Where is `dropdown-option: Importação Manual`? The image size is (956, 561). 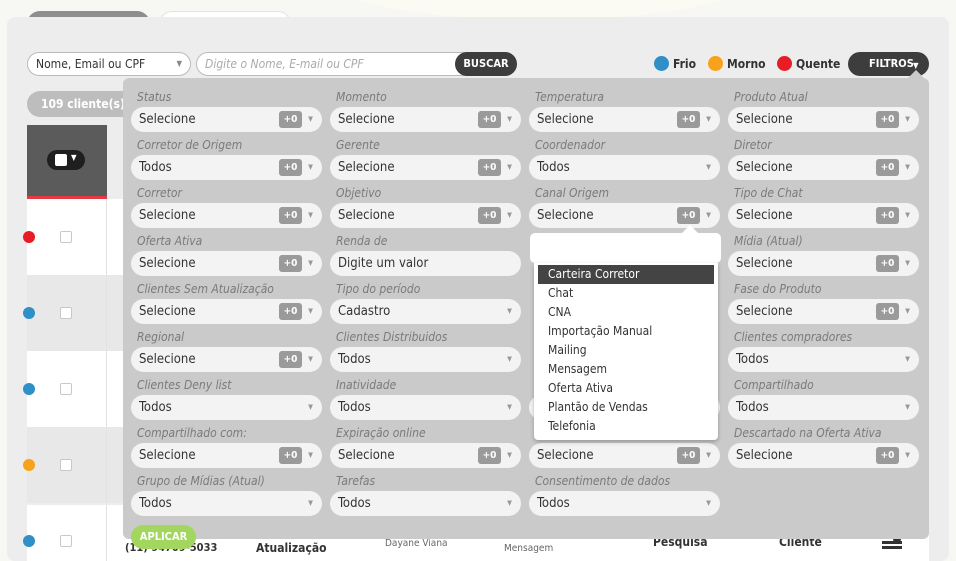 dropdown-option: Importação Manual is located at coordinates (626, 331).